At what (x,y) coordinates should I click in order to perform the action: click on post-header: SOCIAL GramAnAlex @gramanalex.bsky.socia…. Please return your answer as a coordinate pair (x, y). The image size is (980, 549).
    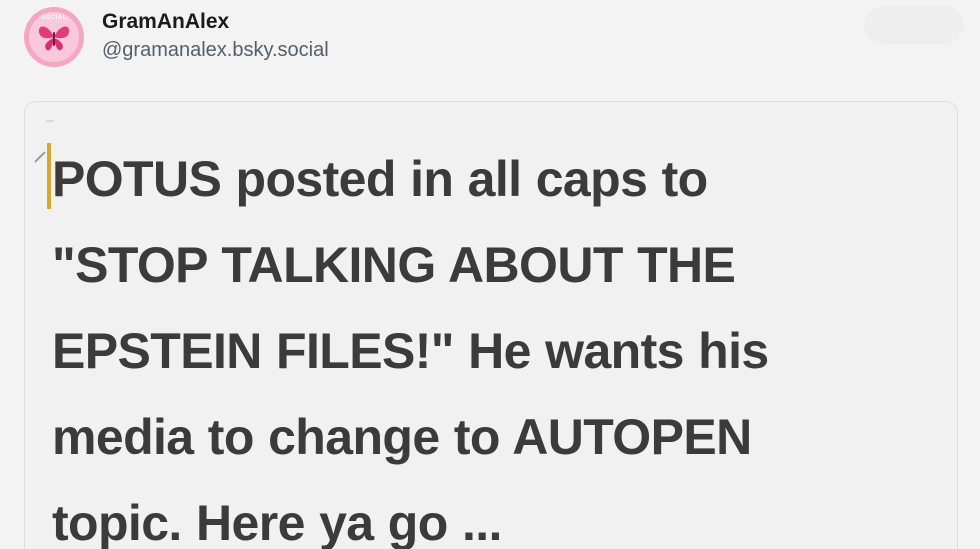
    Looking at the image, I should click on (176, 37).